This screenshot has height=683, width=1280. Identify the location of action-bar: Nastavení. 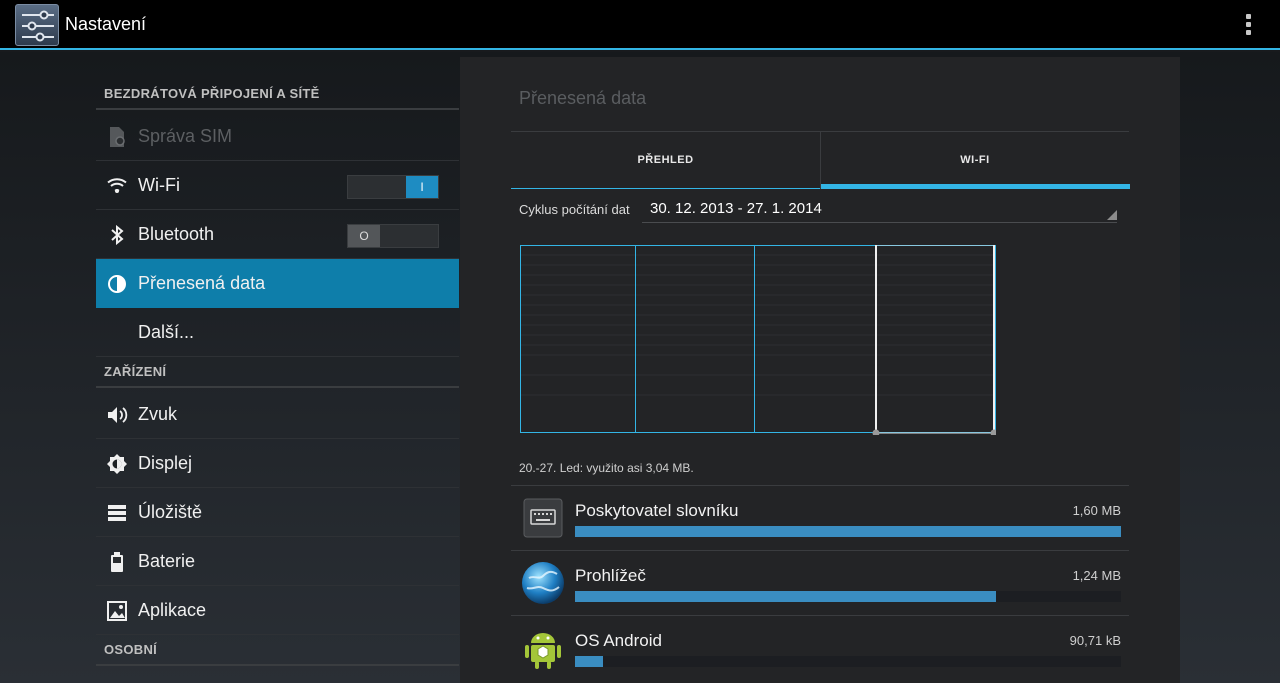
(640, 25).